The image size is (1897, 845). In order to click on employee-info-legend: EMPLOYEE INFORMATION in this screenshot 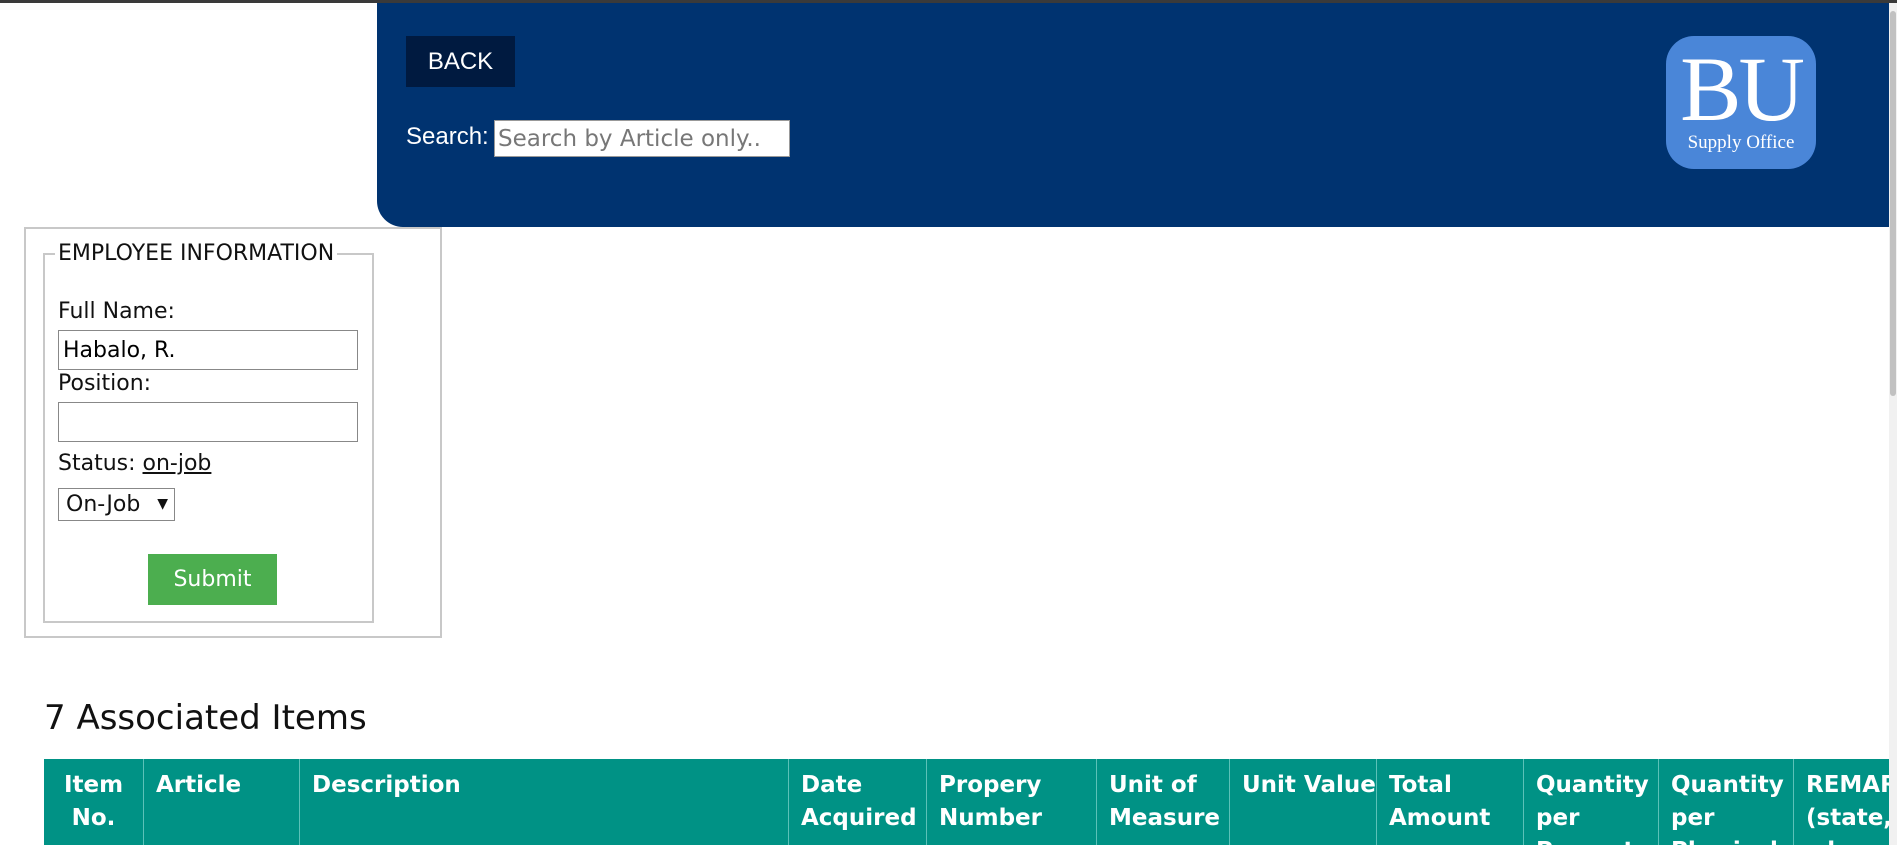, I will do `click(196, 254)`.